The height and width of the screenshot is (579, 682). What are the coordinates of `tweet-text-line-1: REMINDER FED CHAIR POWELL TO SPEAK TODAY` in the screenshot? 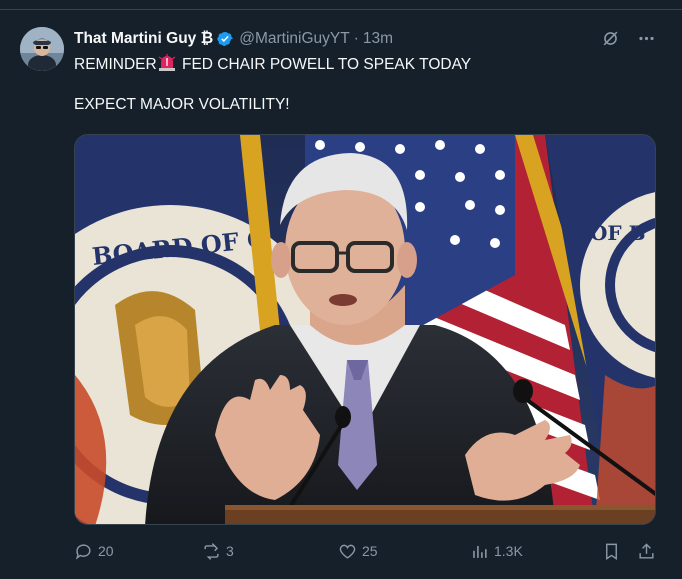 It's located at (364, 64).